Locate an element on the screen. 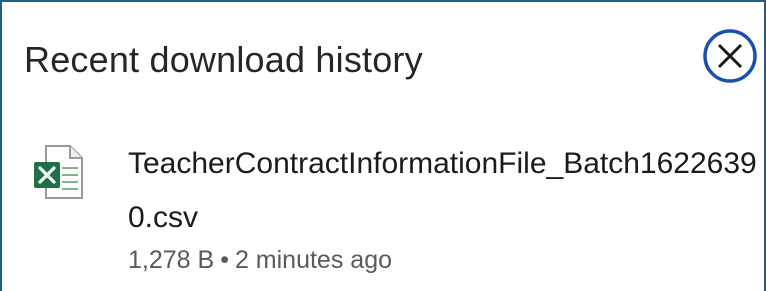  close-circle-icon is located at coordinates (730, 56).